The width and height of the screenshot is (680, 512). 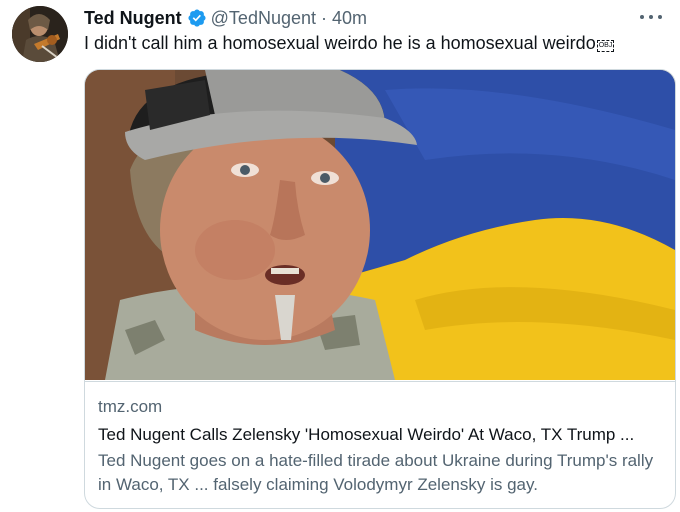 What do you see at coordinates (130, 406) in the screenshot?
I see `card-domain: tmz.com` at bounding box center [130, 406].